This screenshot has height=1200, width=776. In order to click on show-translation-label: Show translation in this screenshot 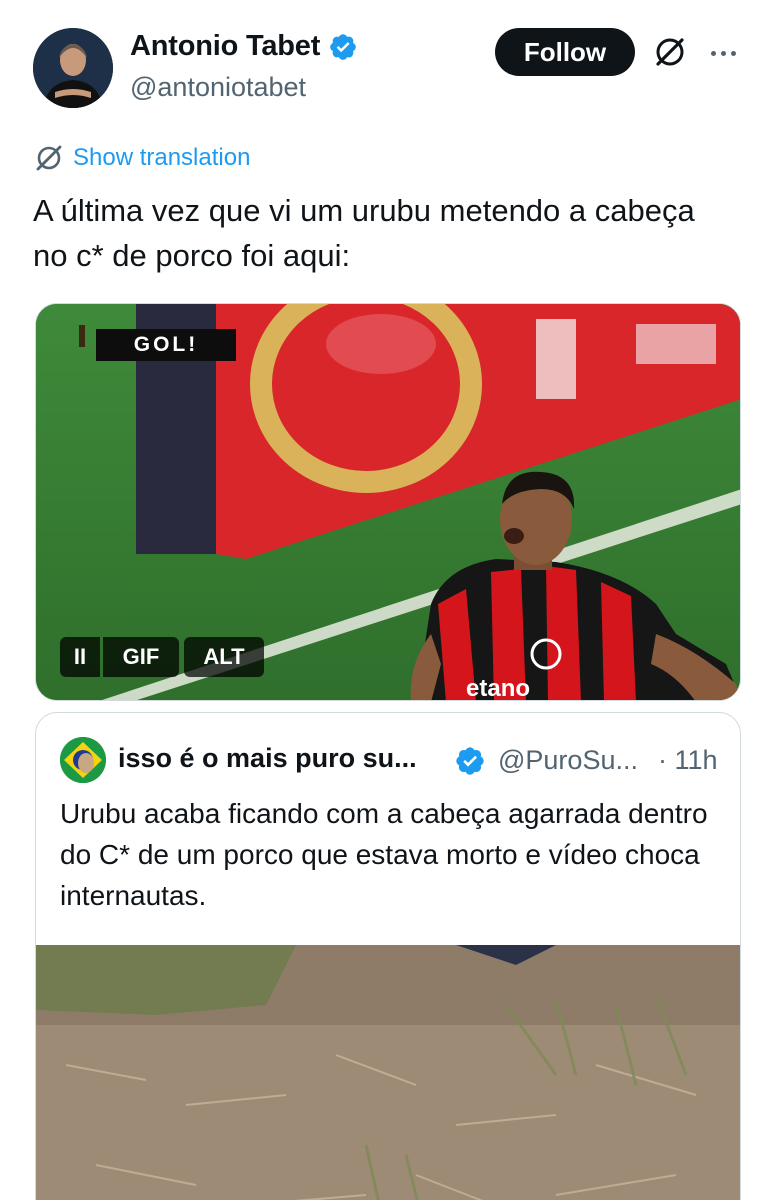, I will do `click(161, 158)`.